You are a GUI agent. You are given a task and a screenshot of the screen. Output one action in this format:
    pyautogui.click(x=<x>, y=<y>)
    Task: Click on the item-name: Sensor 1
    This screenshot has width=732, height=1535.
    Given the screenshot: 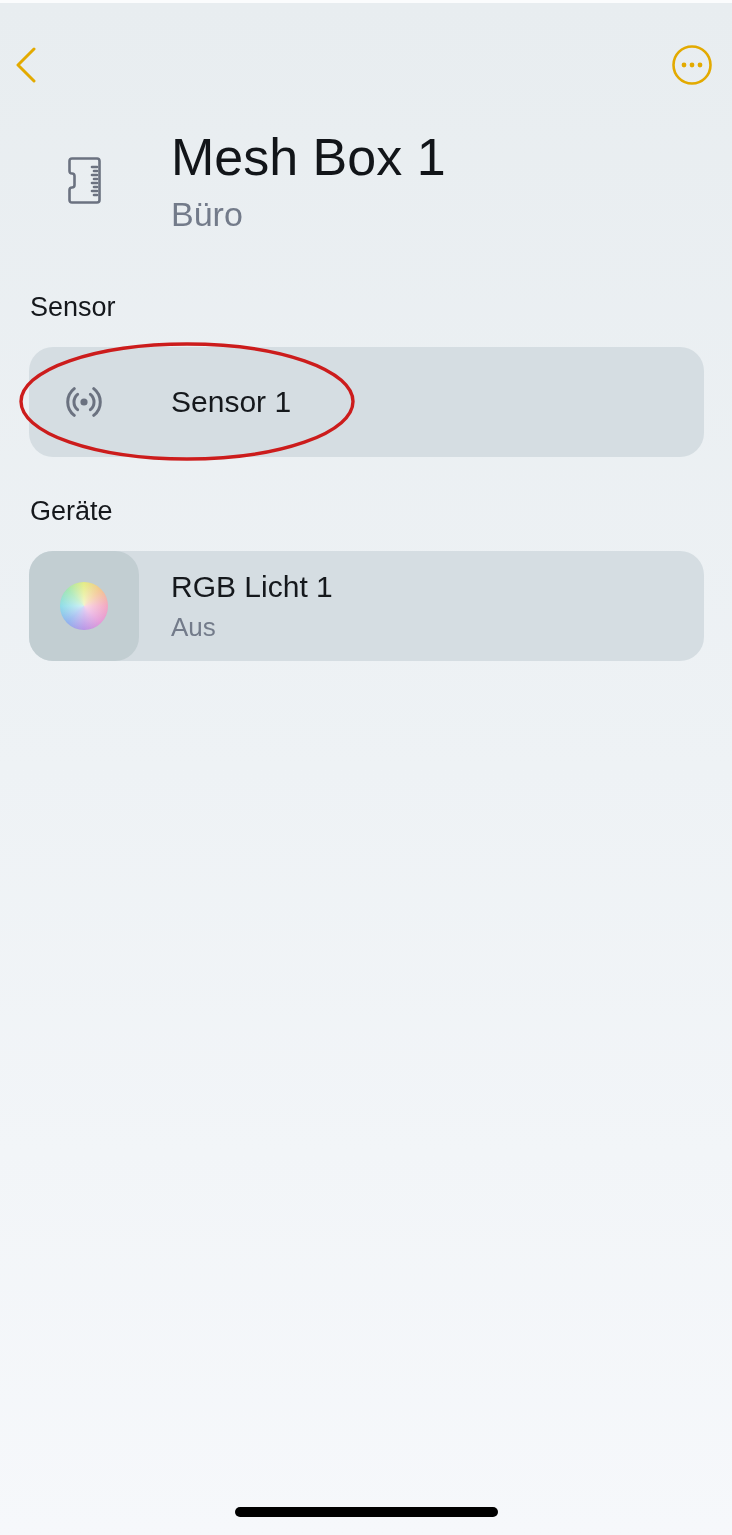 What is the action you would take?
    pyautogui.click(x=231, y=402)
    